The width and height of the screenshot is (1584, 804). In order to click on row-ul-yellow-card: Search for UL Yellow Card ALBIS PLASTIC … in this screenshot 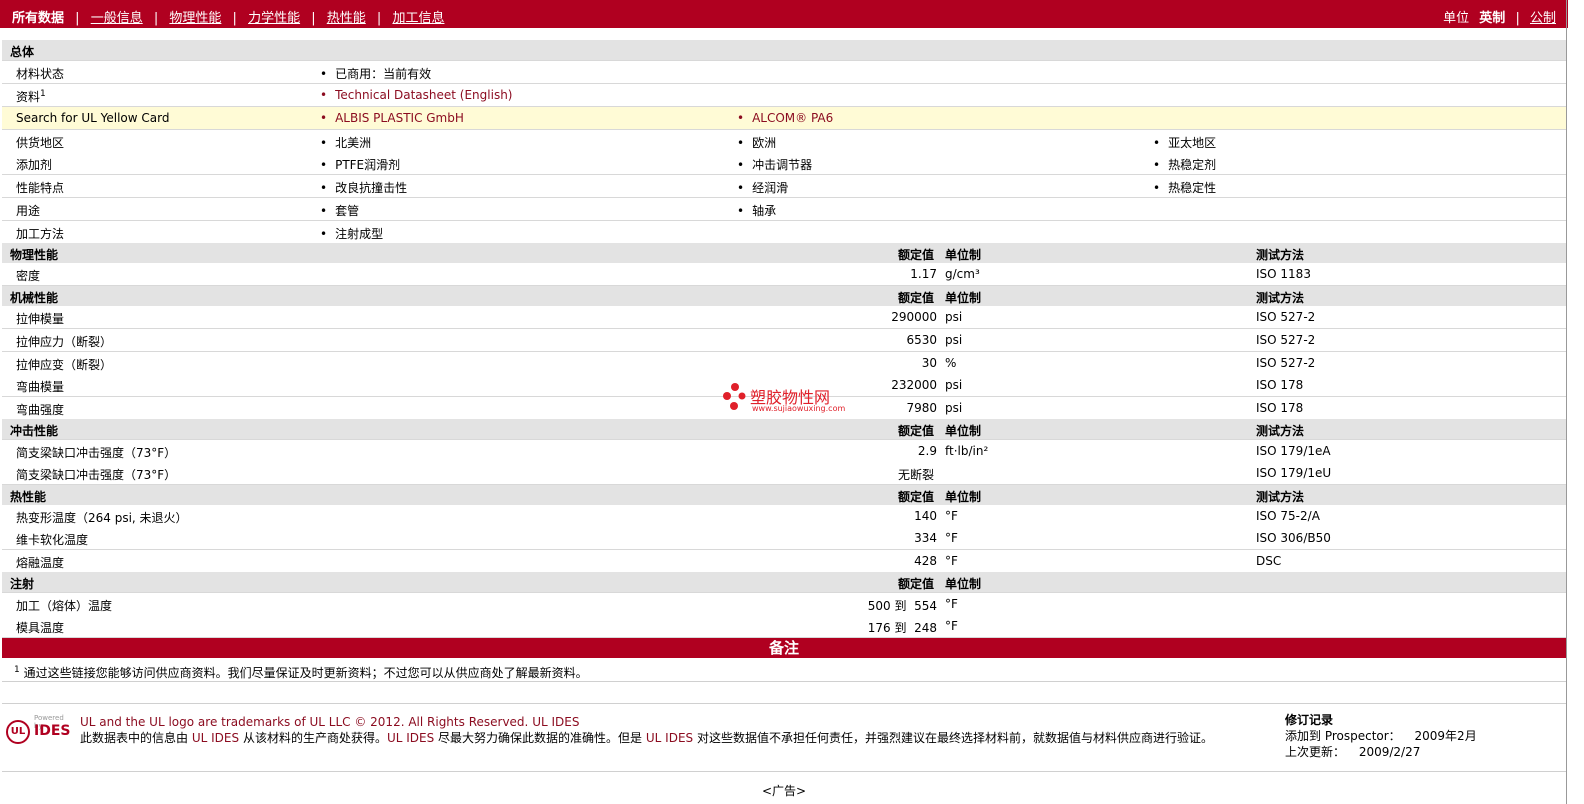, I will do `click(784, 118)`.